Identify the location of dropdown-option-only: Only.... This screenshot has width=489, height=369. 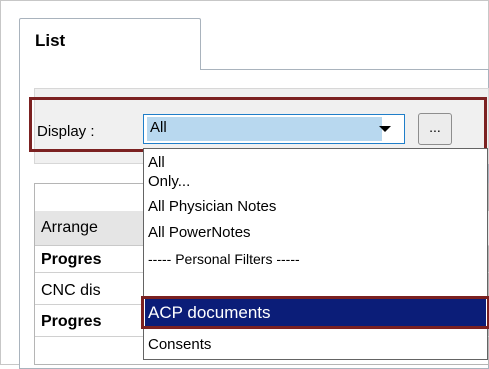
(169, 181).